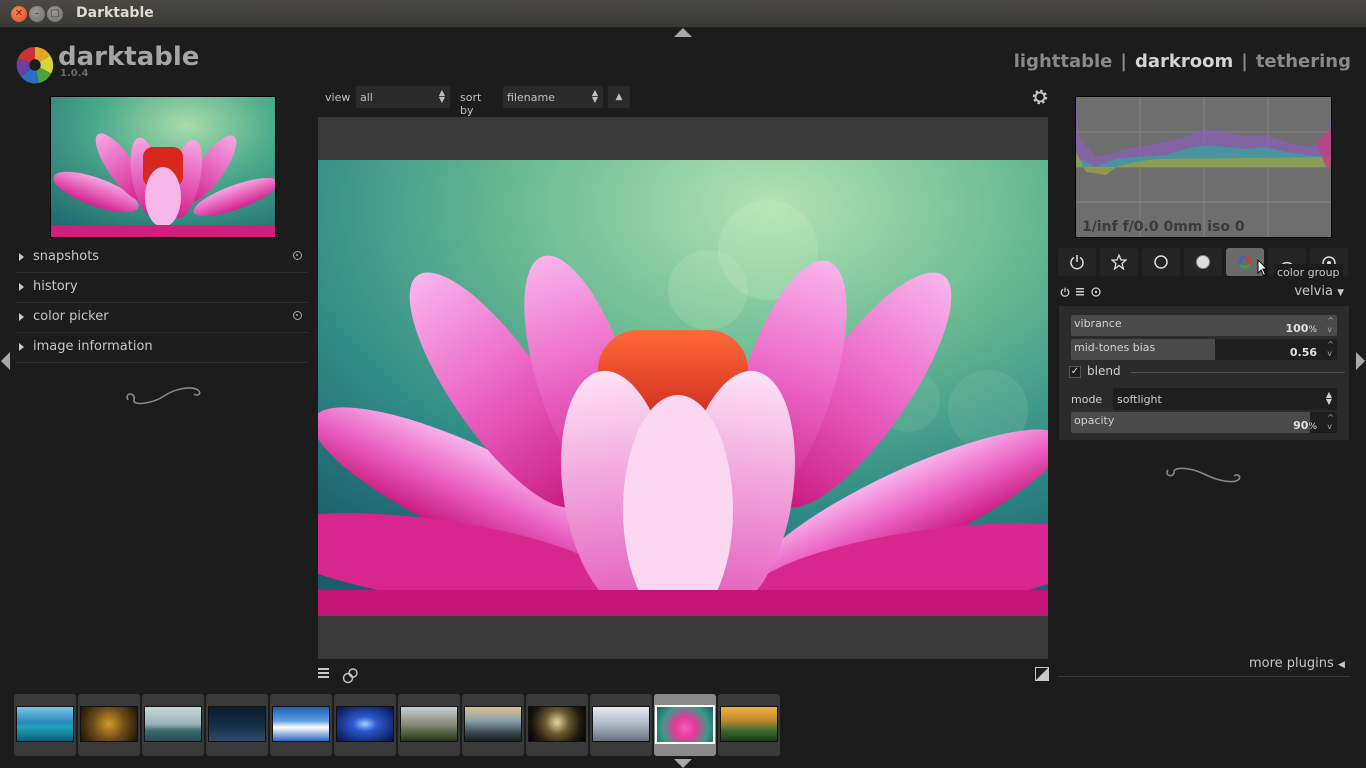 This screenshot has width=1366, height=768. Describe the element at coordinates (1203, 167) in the screenshot. I see `histogram: 1/inf f/0.0 0mm iso 0` at that location.